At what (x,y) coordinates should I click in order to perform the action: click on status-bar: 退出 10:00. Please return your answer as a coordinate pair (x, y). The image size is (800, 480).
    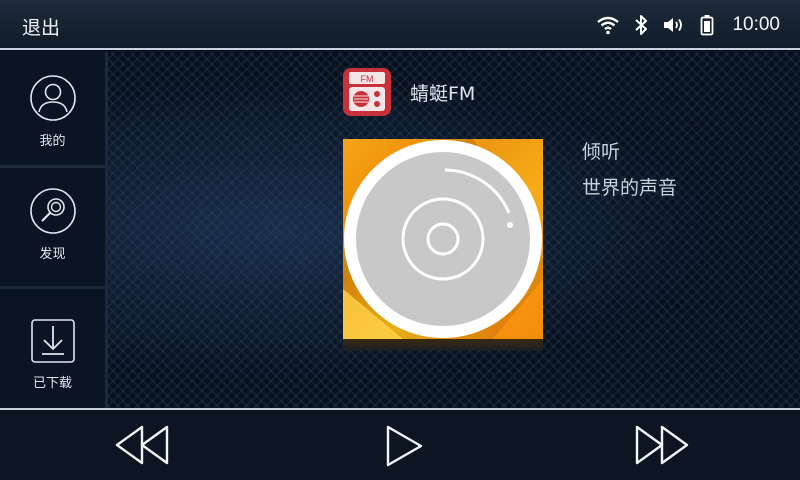
    Looking at the image, I should click on (400, 25).